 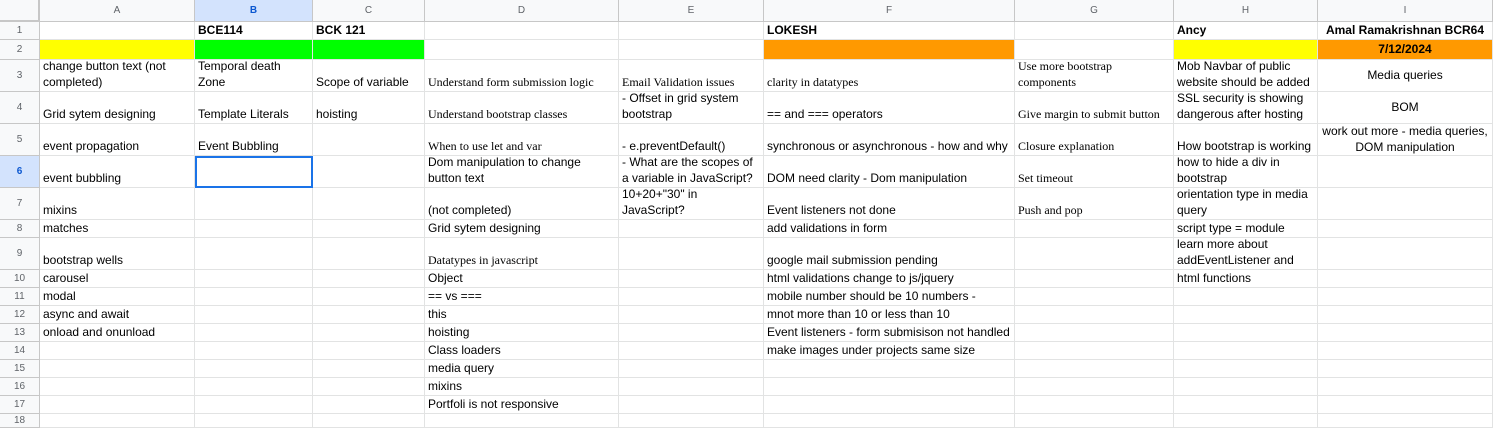 What do you see at coordinates (1094, 351) in the screenshot?
I see `cell-g14` at bounding box center [1094, 351].